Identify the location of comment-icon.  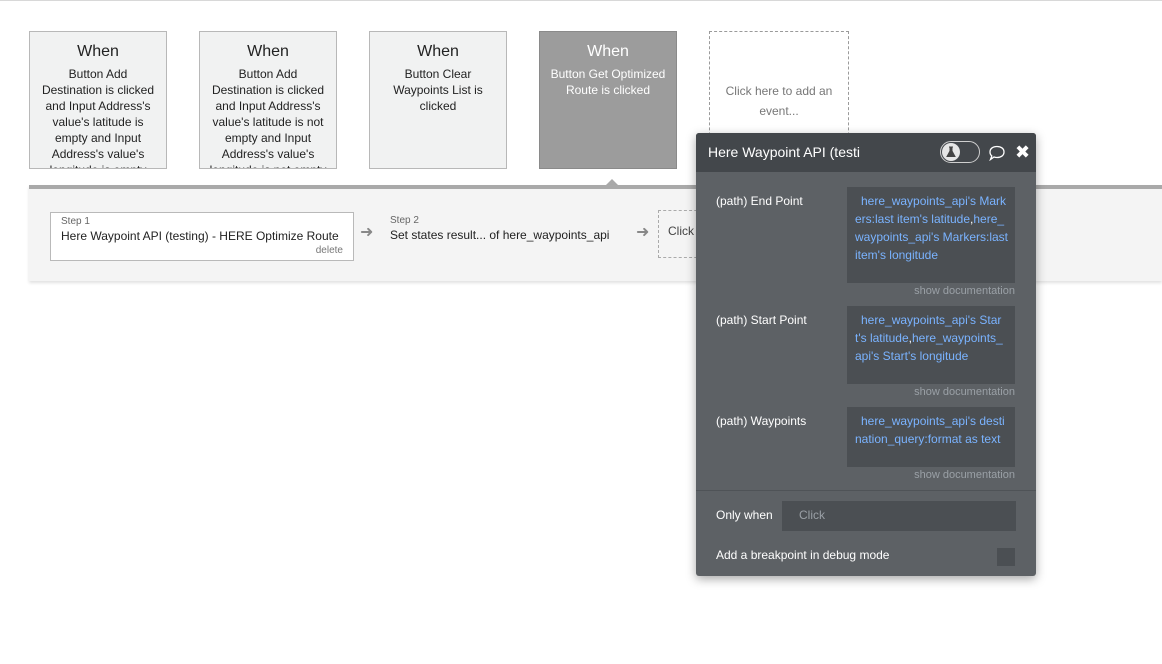
(997, 153).